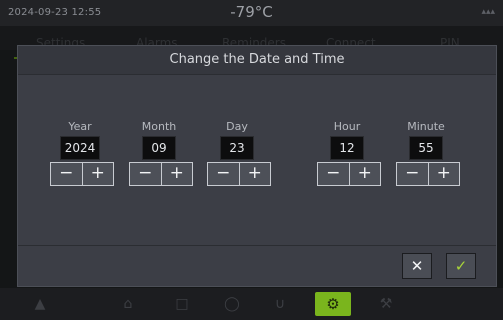 Image resolution: width=503 pixels, height=320 pixels. What do you see at coordinates (159, 126) in the screenshot?
I see `month-label: Month` at bounding box center [159, 126].